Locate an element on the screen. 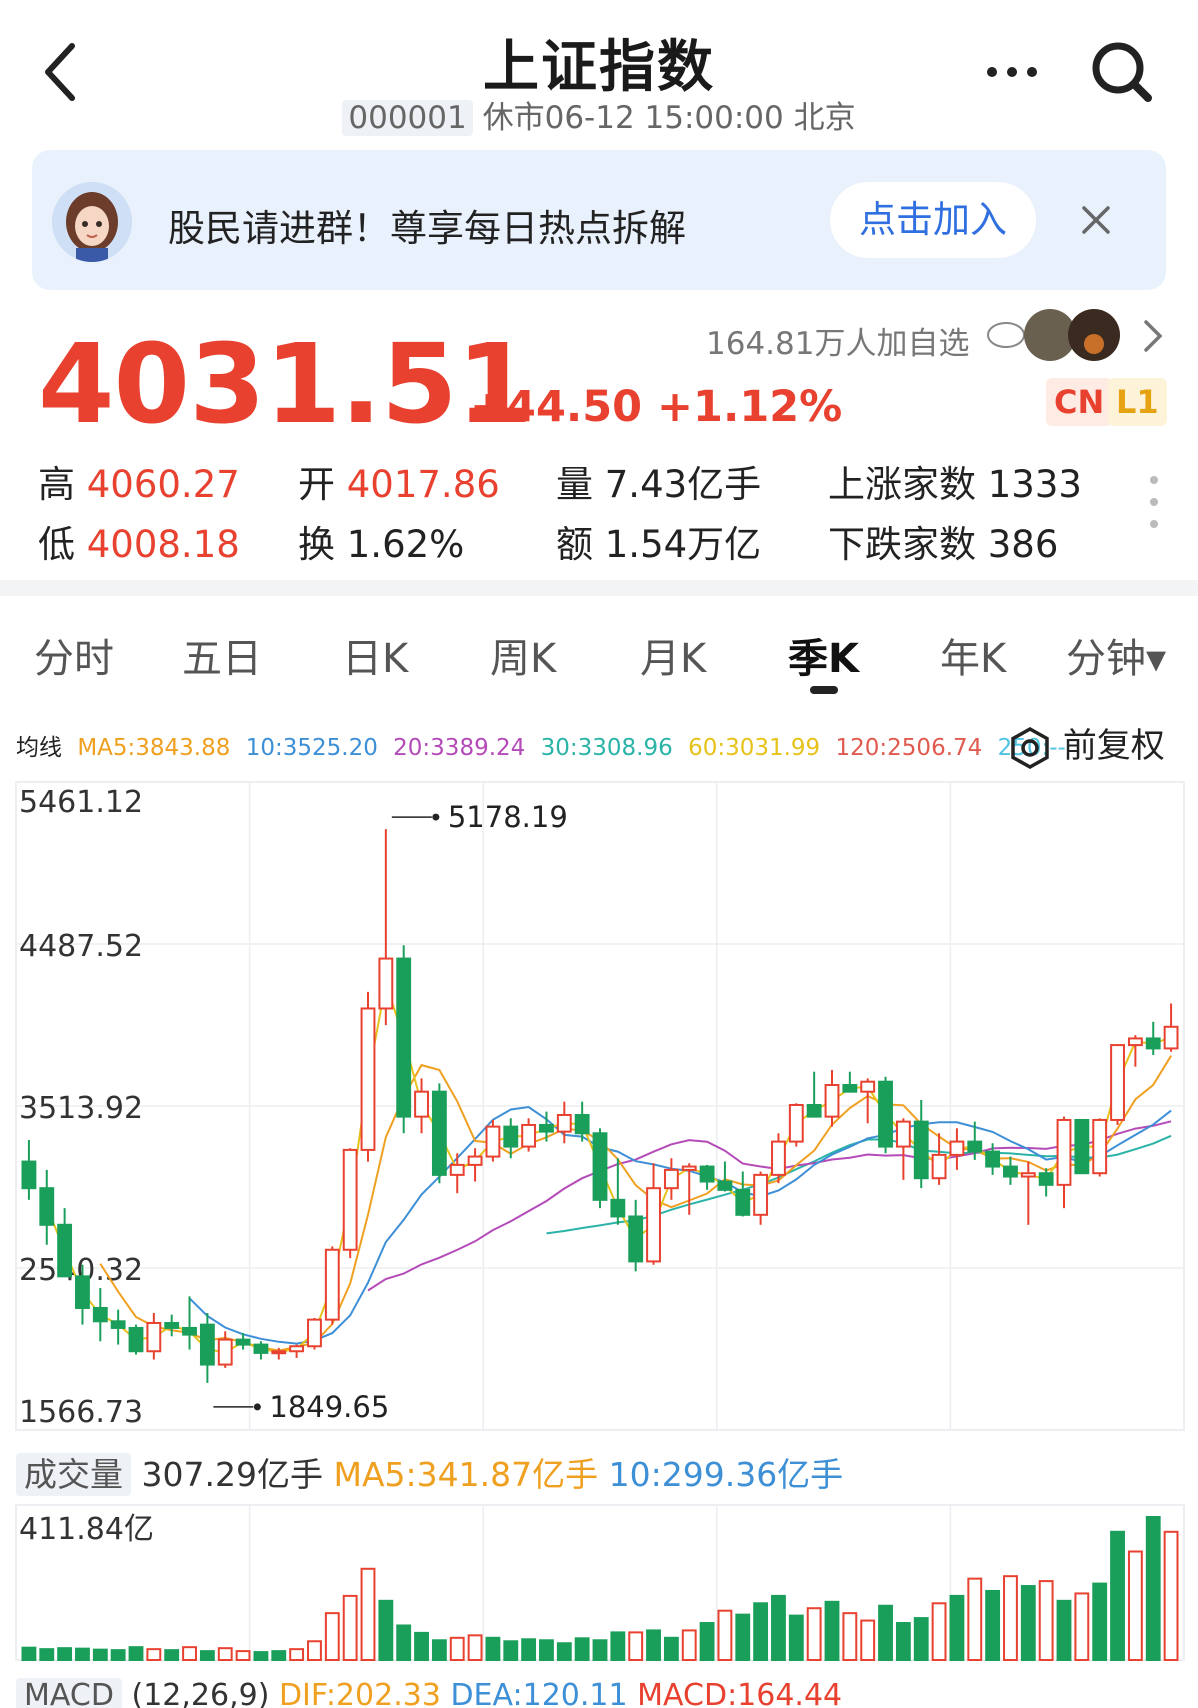  chevron-right-icon is located at coordinates (1153, 336).